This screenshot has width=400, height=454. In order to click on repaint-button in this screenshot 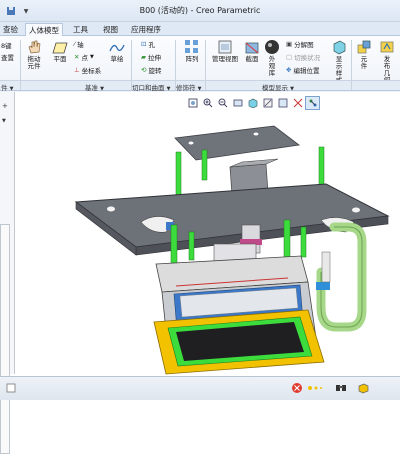, I will do `click(237, 103)`.